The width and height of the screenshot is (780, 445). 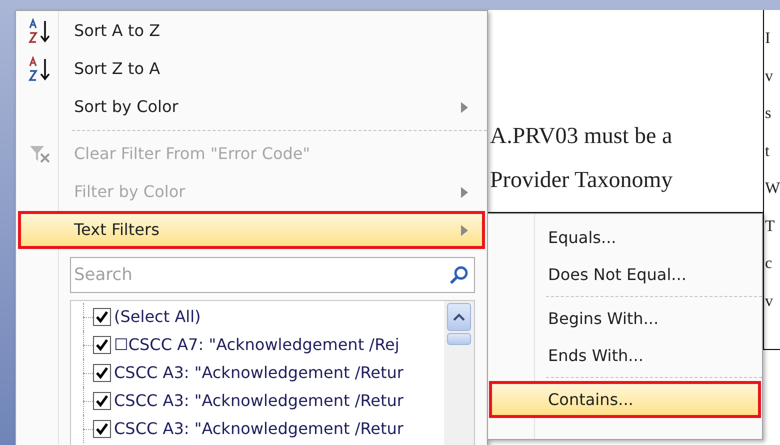 What do you see at coordinates (130, 192) in the screenshot?
I see `menu-item-label: Filter by Color` at bounding box center [130, 192].